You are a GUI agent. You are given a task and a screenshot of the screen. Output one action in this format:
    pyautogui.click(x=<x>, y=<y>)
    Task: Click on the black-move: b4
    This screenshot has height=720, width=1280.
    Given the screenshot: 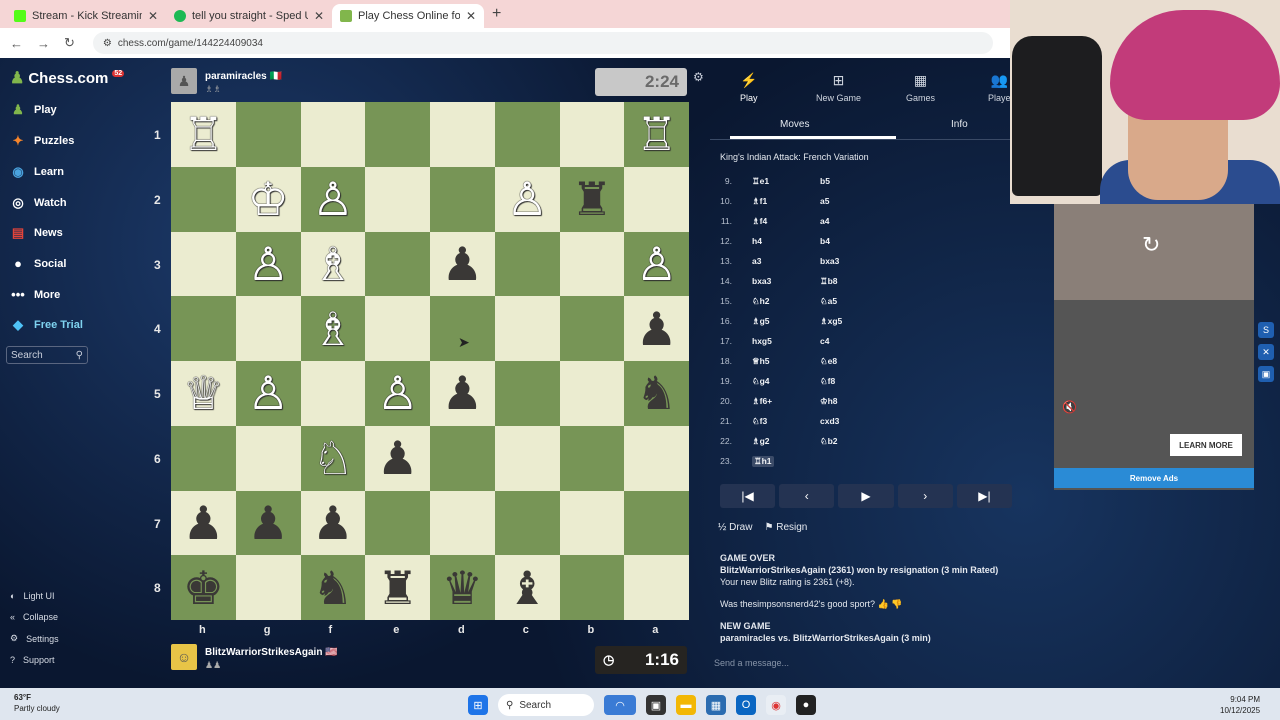 What is the action you would take?
    pyautogui.click(x=825, y=241)
    